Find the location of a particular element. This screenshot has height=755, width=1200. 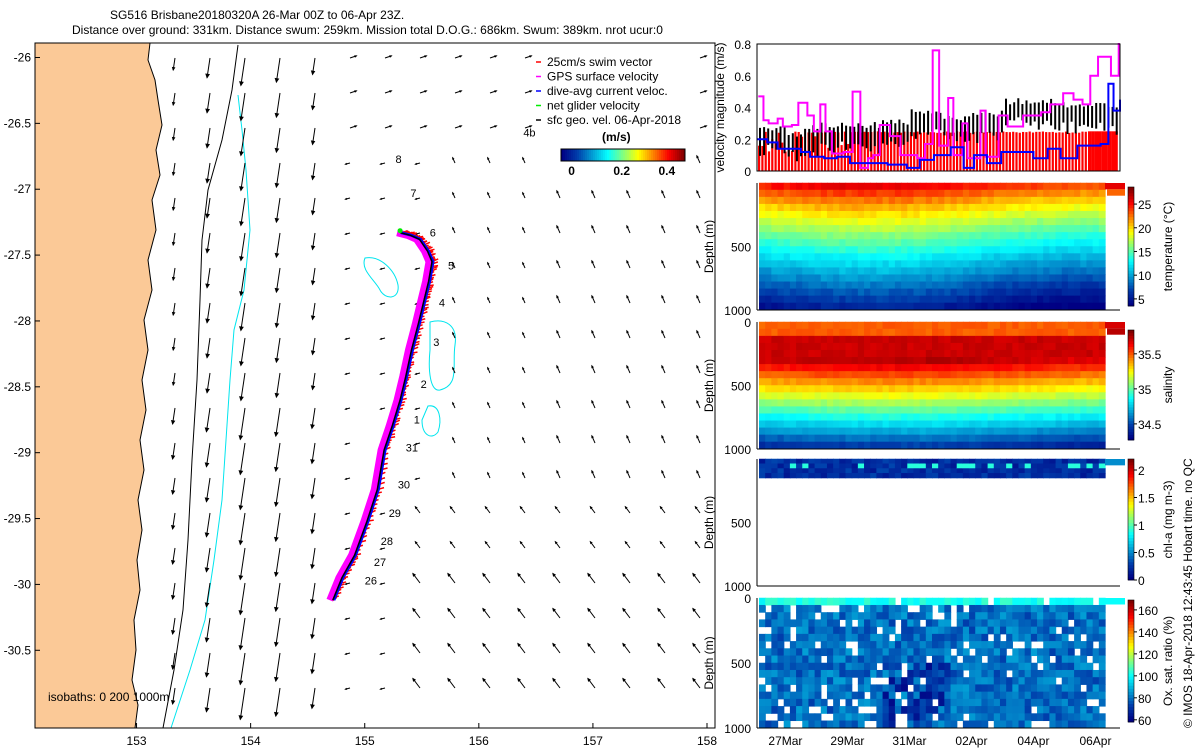

day-label: 1 is located at coordinates (417, 421).